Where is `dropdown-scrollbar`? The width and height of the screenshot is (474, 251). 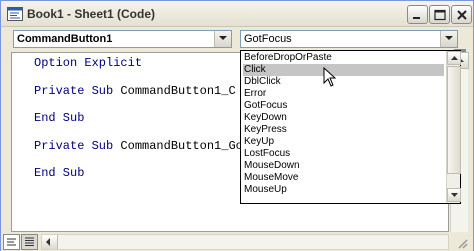
dropdown-scrollbar is located at coordinates (453, 127).